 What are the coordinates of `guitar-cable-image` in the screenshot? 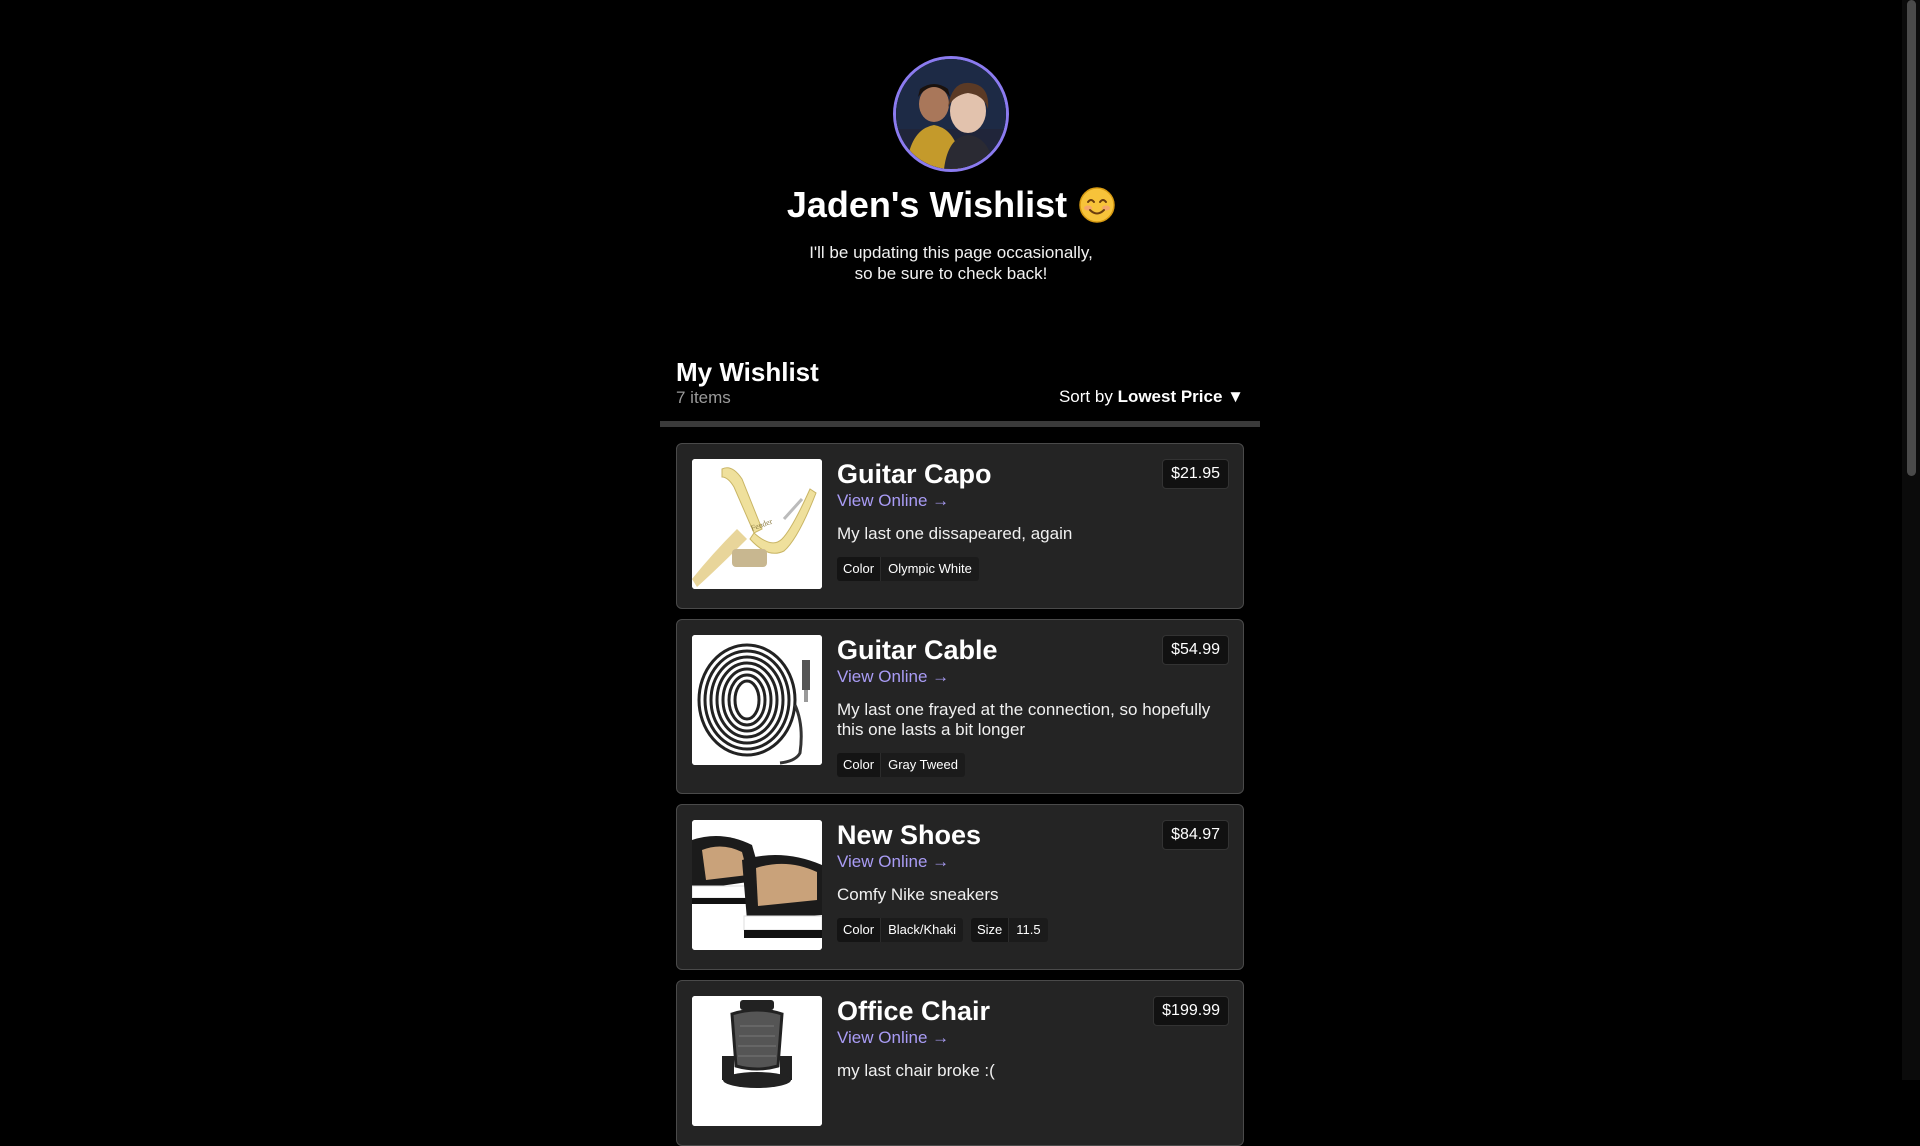 It's located at (757, 700).